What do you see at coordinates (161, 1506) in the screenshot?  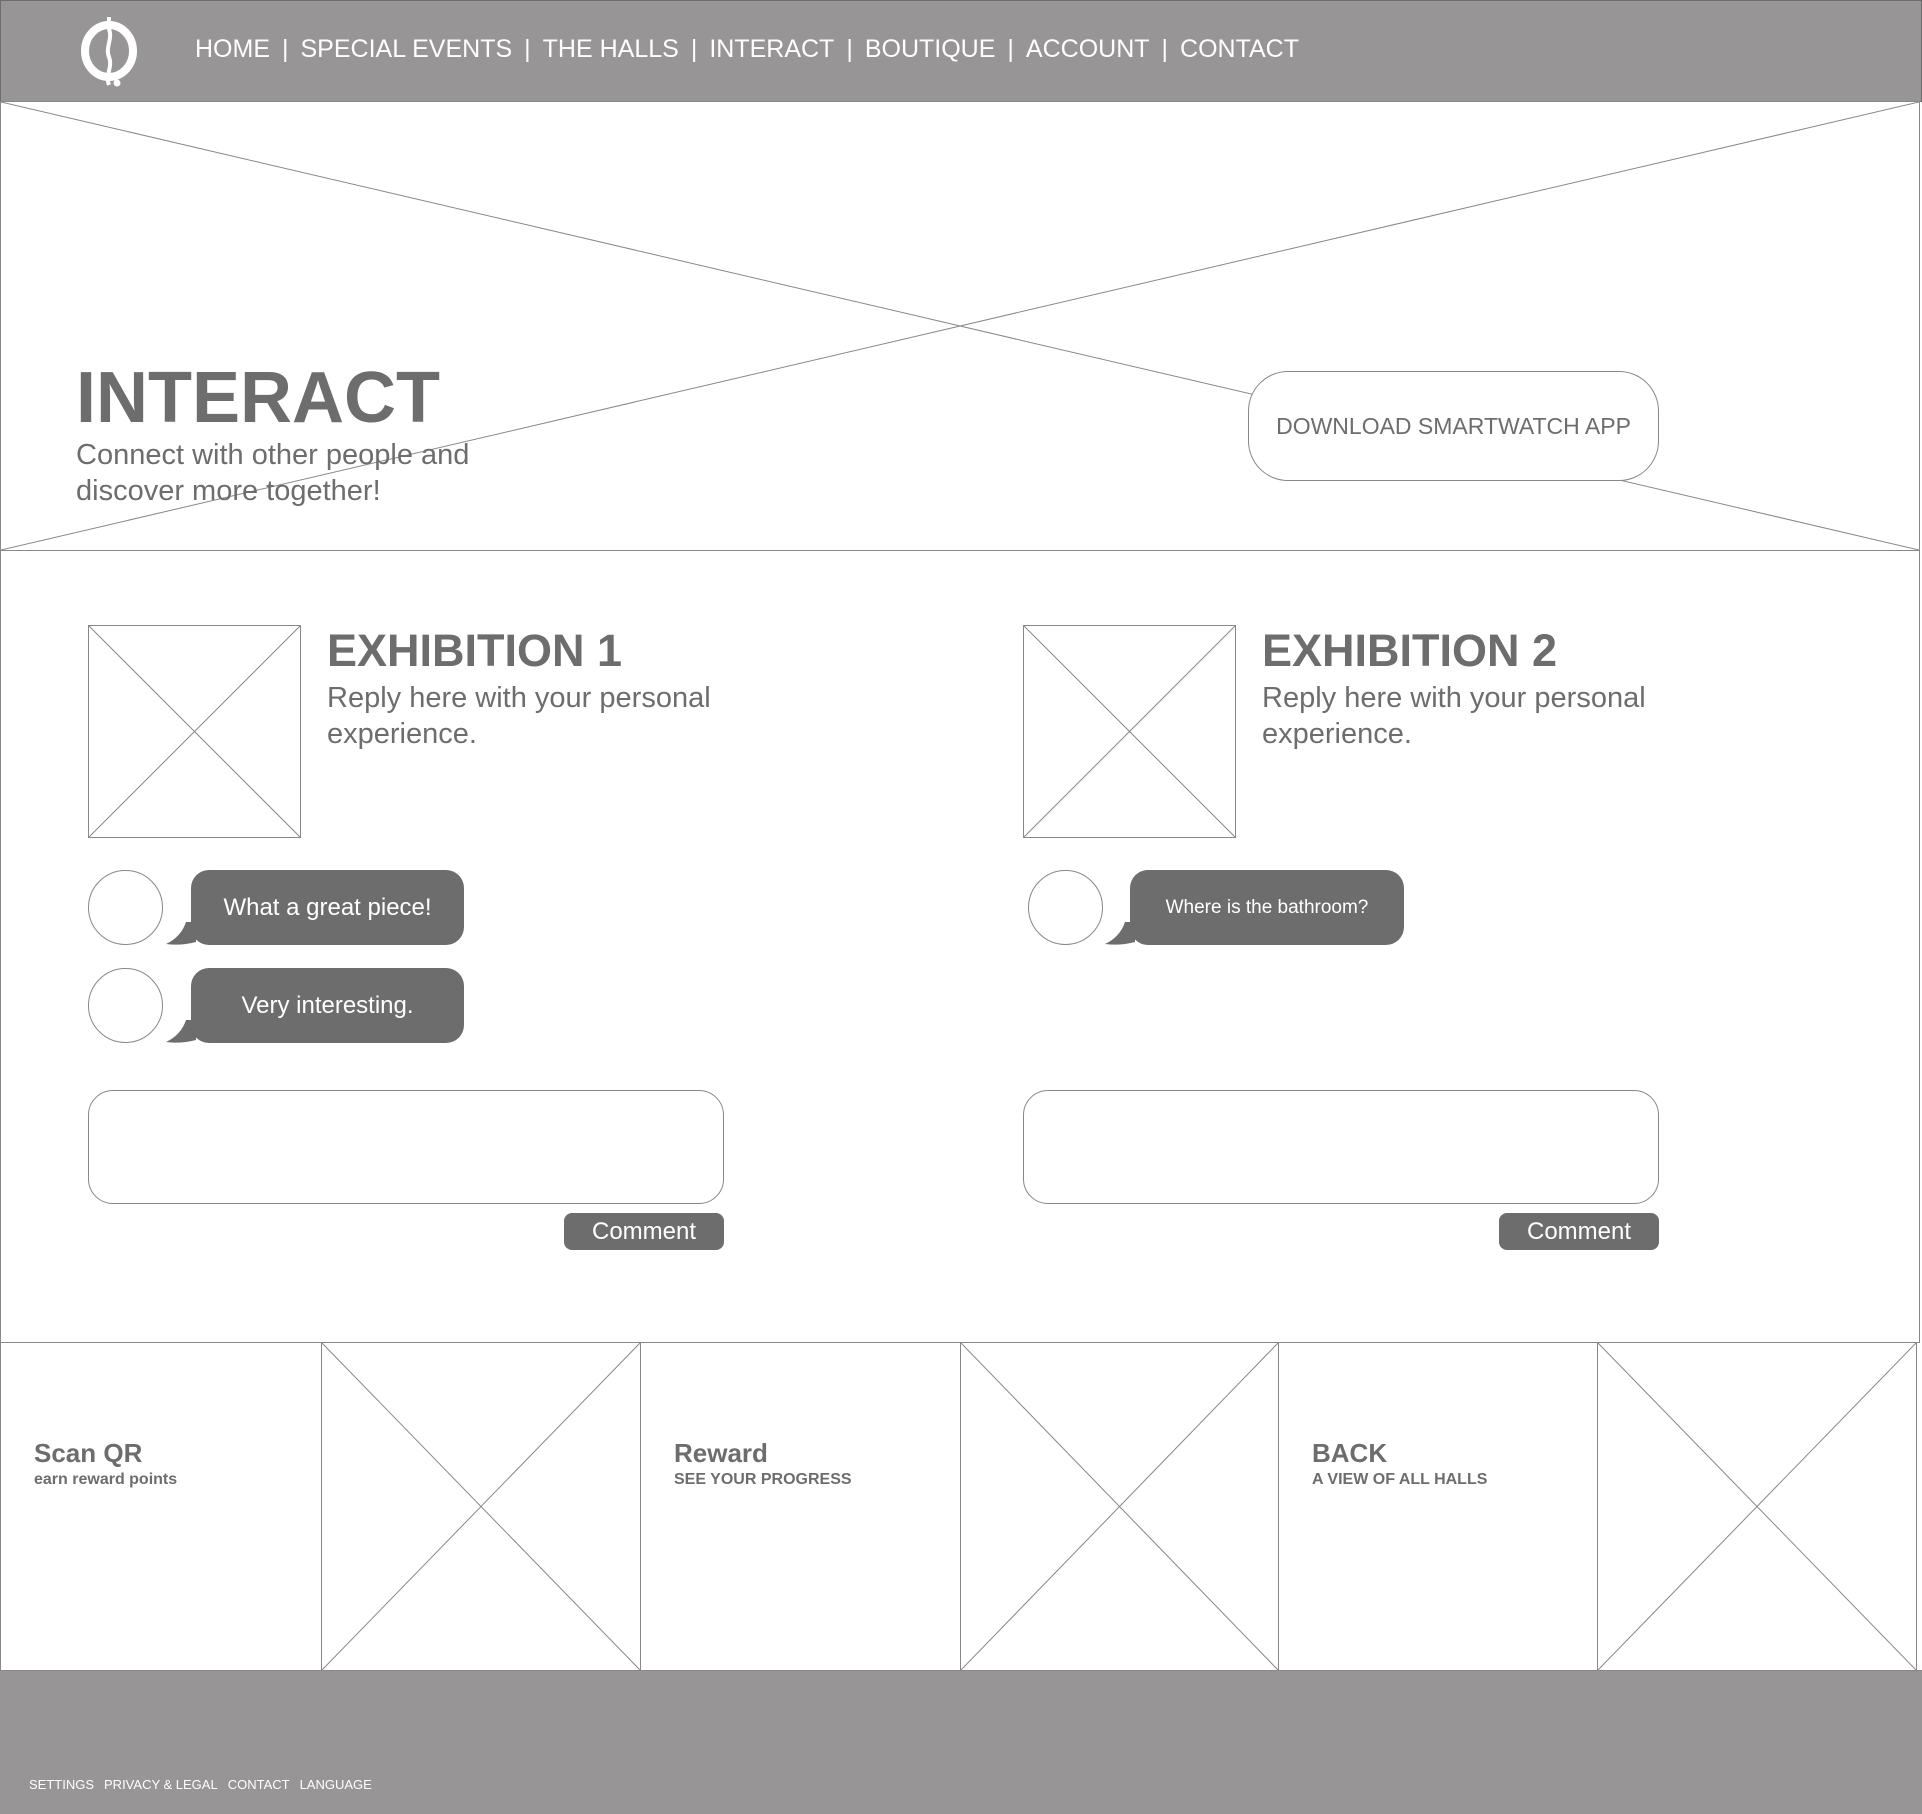 I see `tile-scan-qr: Scan QR earn reward points` at bounding box center [161, 1506].